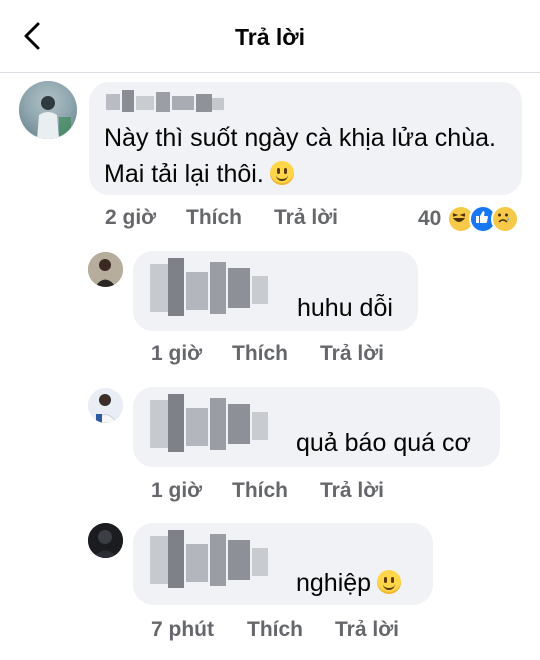 Image resolution: width=540 pixels, height=660 pixels. I want to click on person-silhouette-icon, so click(48, 110).